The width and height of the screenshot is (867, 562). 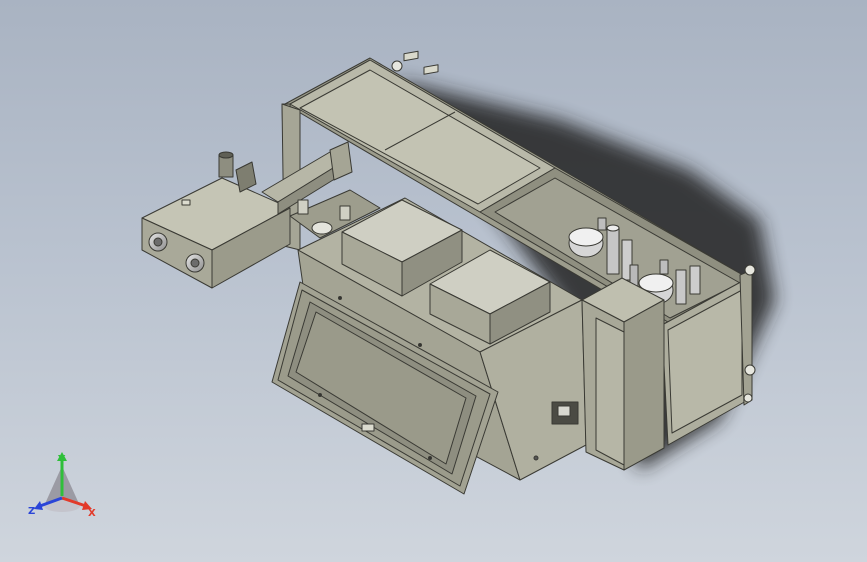 What do you see at coordinates (62, 485) in the screenshot?
I see `coordinate-triad: Y X Z` at bounding box center [62, 485].